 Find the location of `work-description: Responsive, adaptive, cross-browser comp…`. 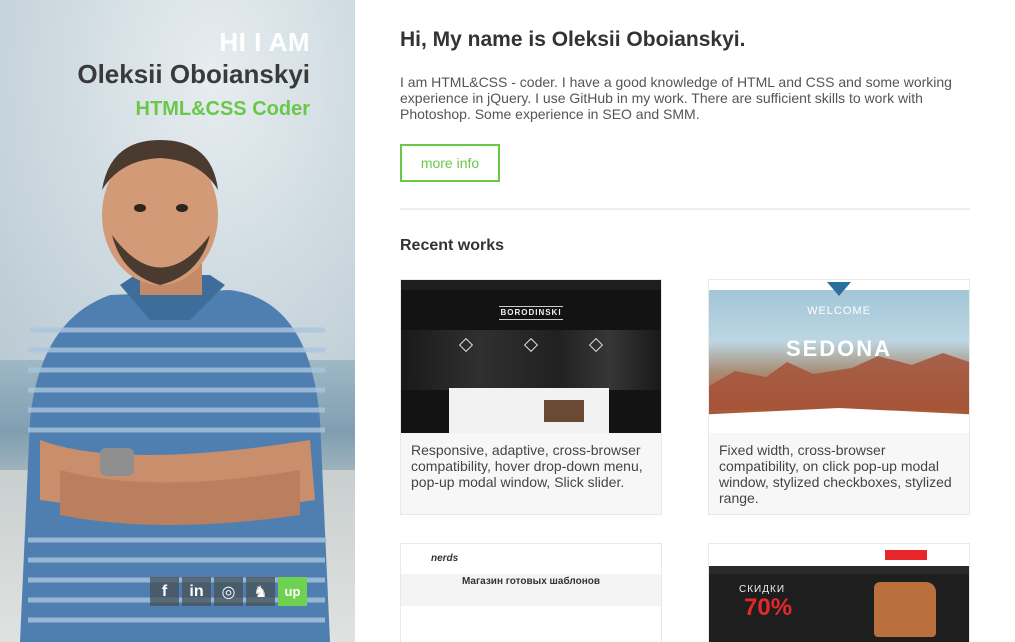

work-description: Responsive, adaptive, cross-browser comp… is located at coordinates (527, 466).